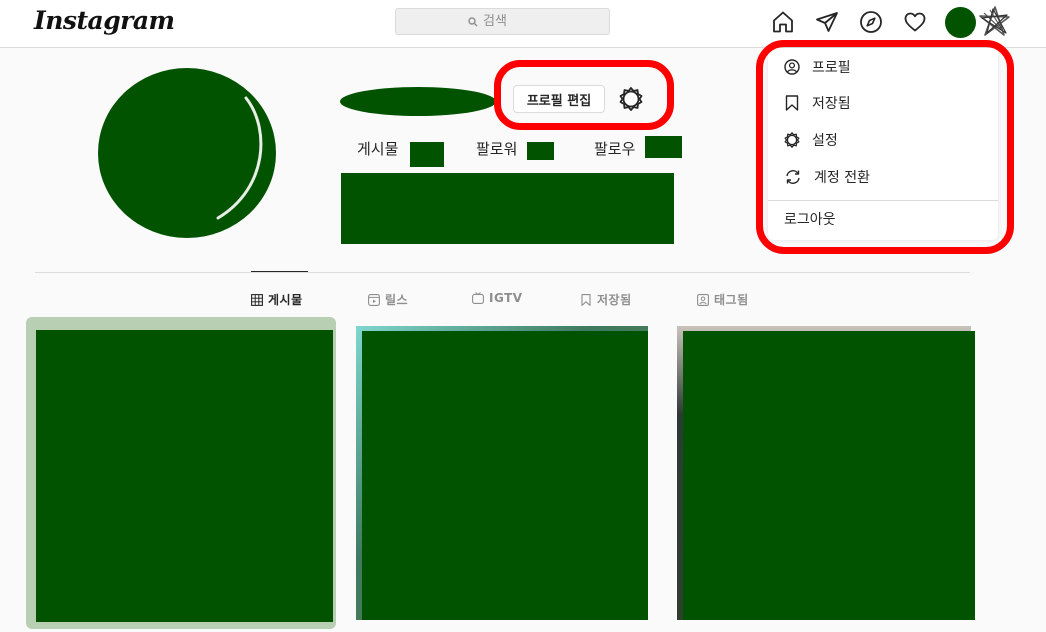 The image size is (1046, 632). Describe the element at coordinates (994, 21) in the screenshot. I see `scribble-doodle-icon` at that location.